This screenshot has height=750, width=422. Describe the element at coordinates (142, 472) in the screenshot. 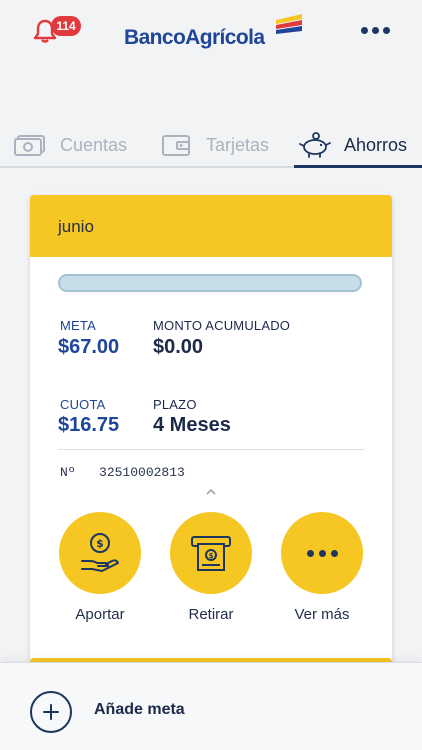

I see `account-number-value: 32510002813` at that location.